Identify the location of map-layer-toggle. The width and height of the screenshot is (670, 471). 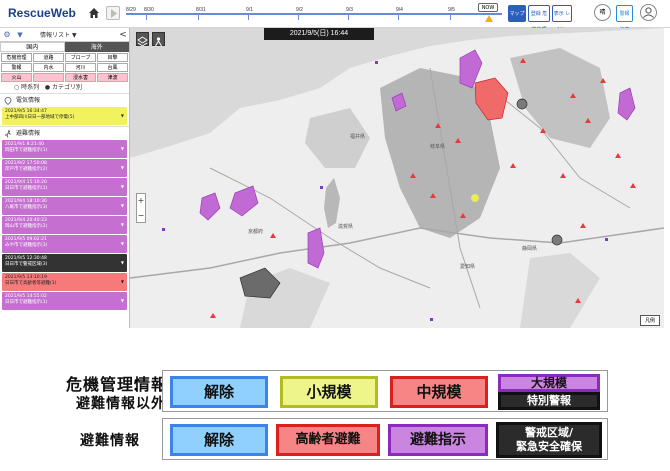
(142, 39).